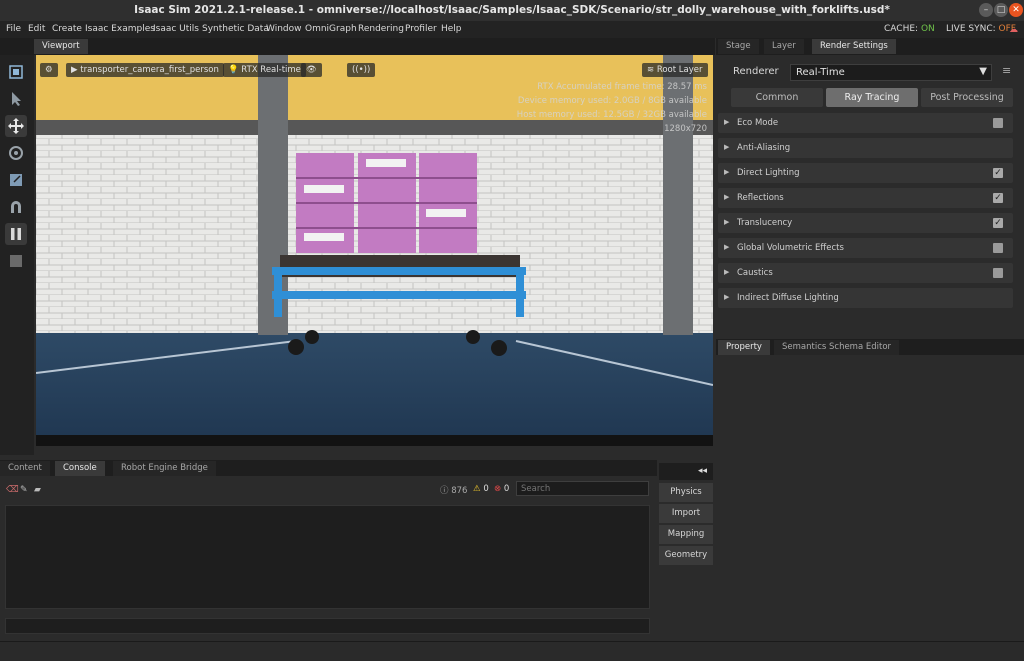 The width and height of the screenshot is (1024, 661). Describe the element at coordinates (1006, 70) in the screenshot. I see `hamburger-menu-icon: ≡` at that location.